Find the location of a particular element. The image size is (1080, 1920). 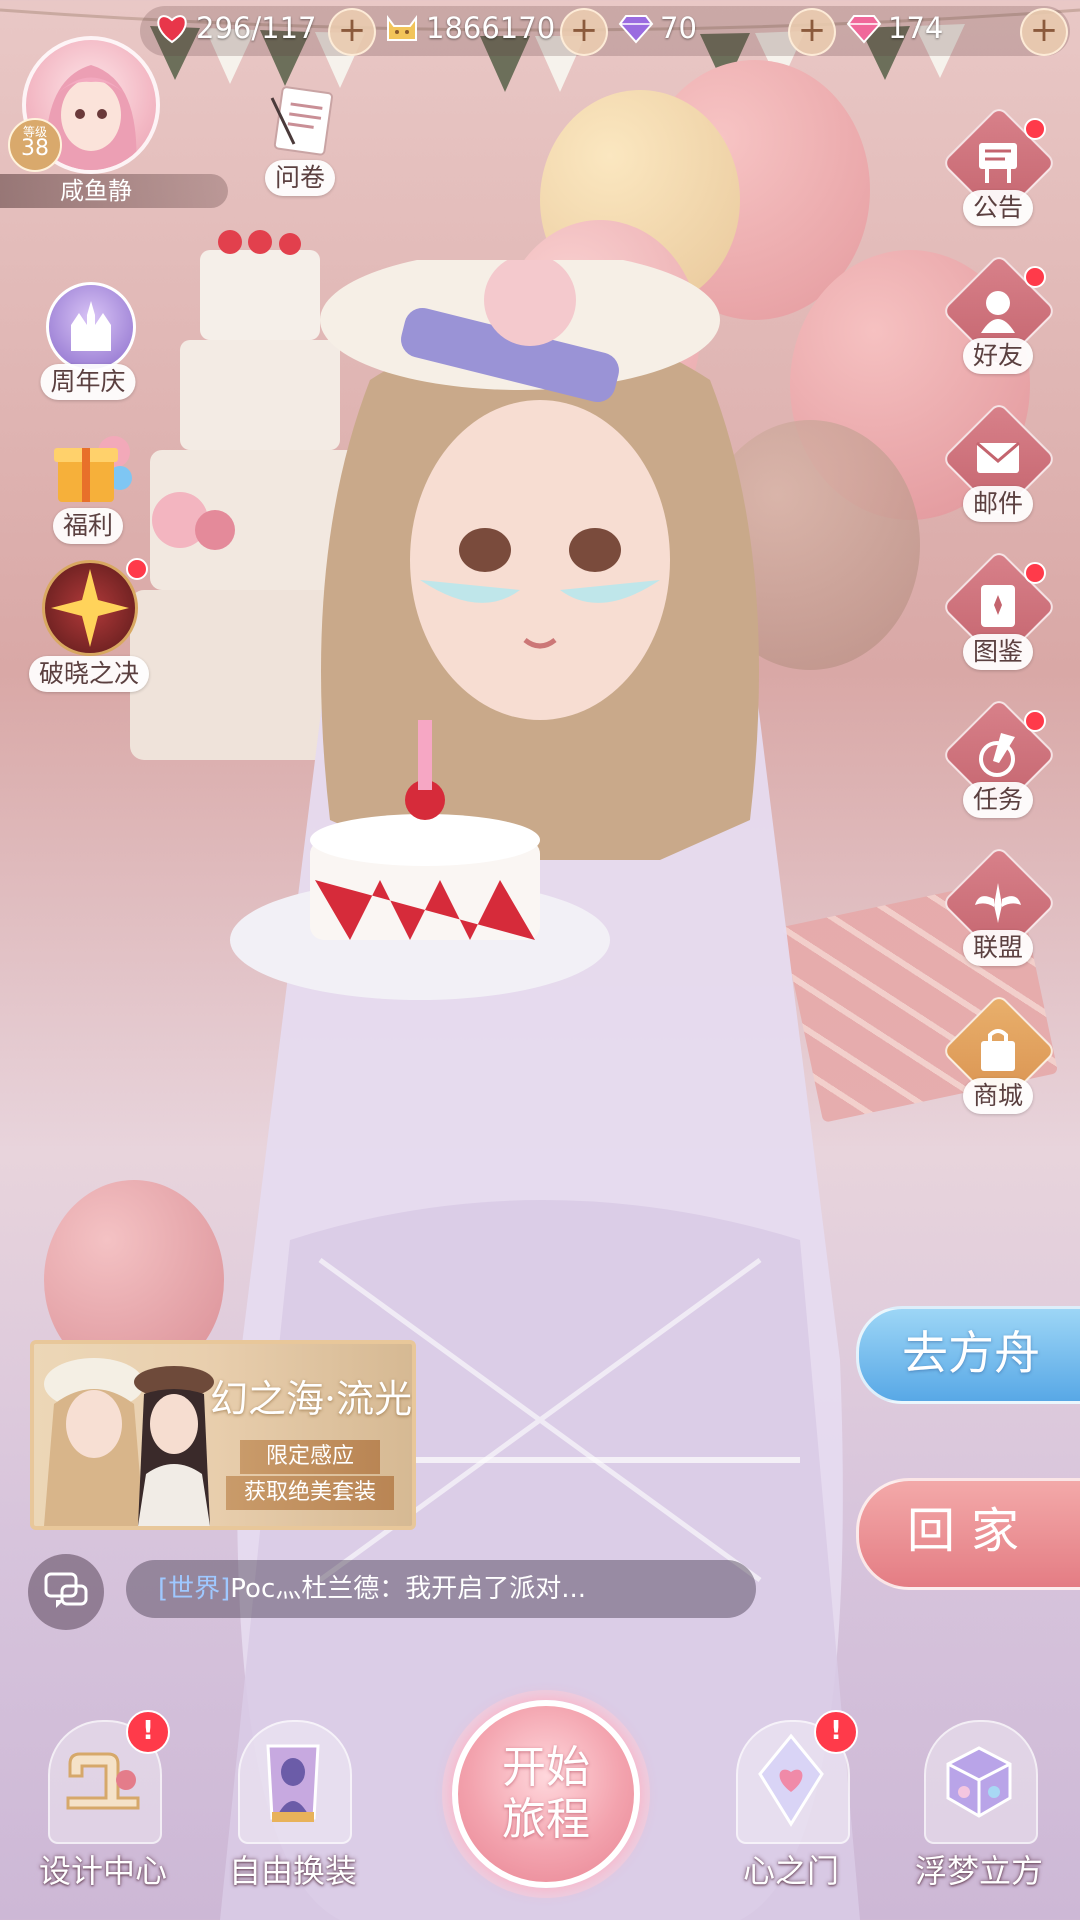

add-stamina-button: + is located at coordinates (352, 32).